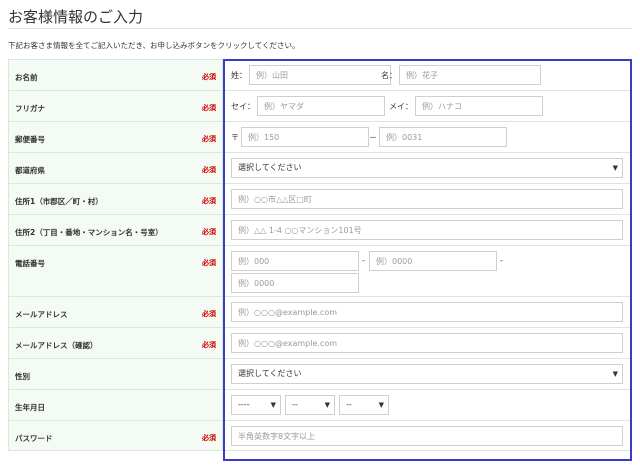 This screenshot has width=640, height=468. What do you see at coordinates (364, 405) in the screenshot?
I see `birth-day-select: -- ▼` at bounding box center [364, 405].